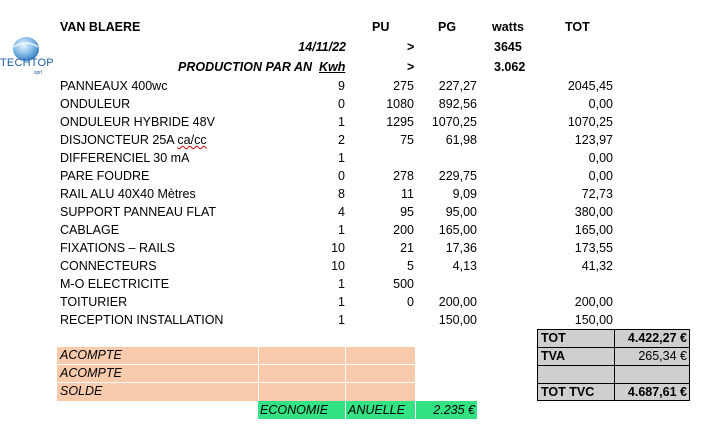 The image size is (705, 433). I want to click on item-pu: 1080, so click(400, 104).